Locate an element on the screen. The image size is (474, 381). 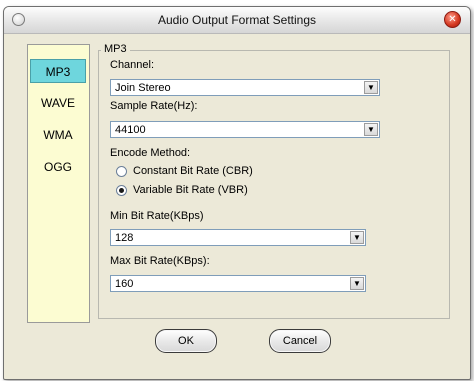
max-bitrate-label: Max Bit Rate(KBps): is located at coordinates (160, 261).